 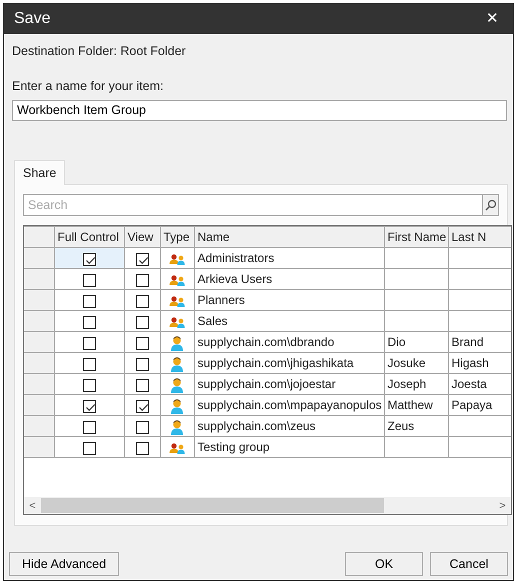 I want to click on close-button: ✕, so click(x=492, y=19).